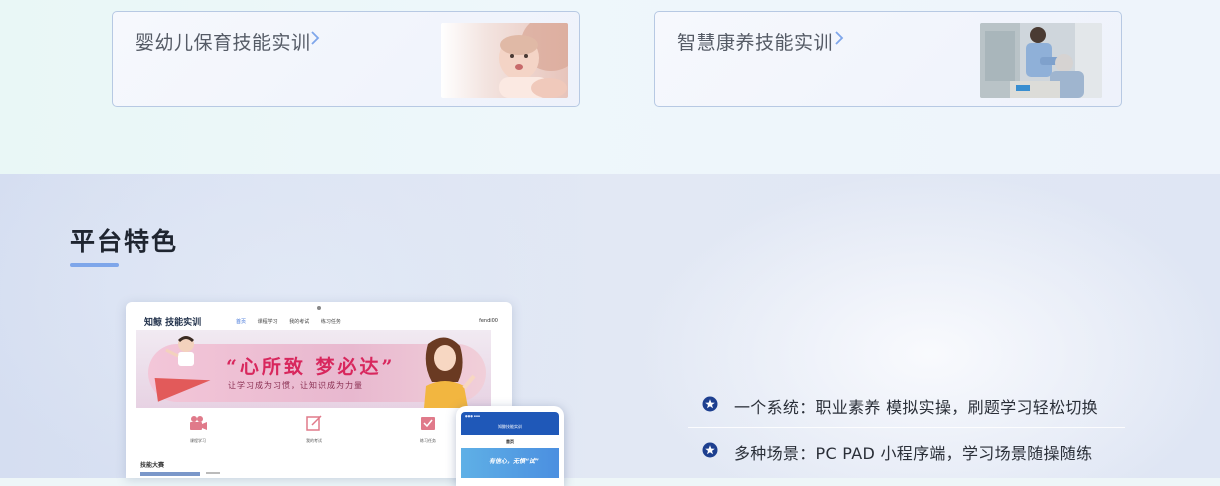  What do you see at coordinates (241, 322) in the screenshot?
I see `mock-nav-item: 首页` at bounding box center [241, 322].